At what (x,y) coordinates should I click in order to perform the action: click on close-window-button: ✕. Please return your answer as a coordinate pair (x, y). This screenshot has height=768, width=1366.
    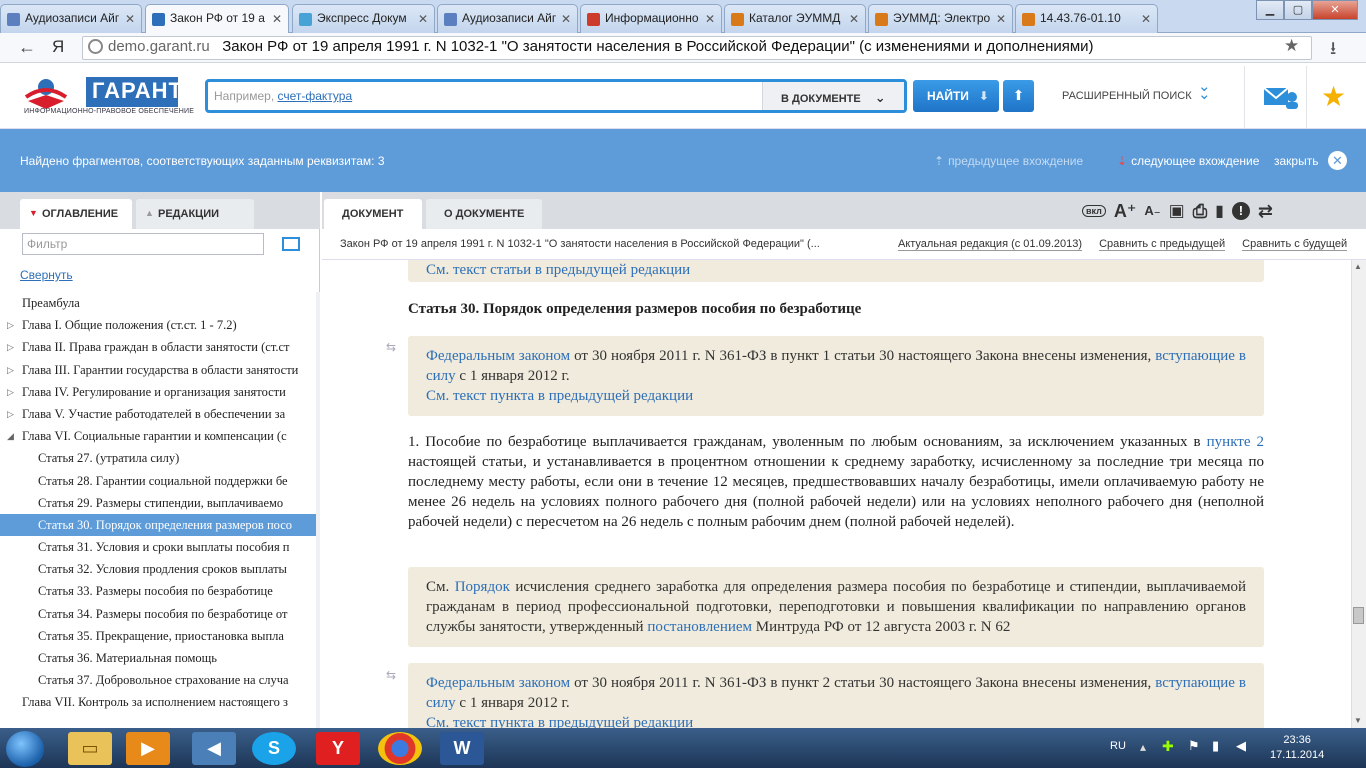
    Looking at the image, I should click on (1335, 10).